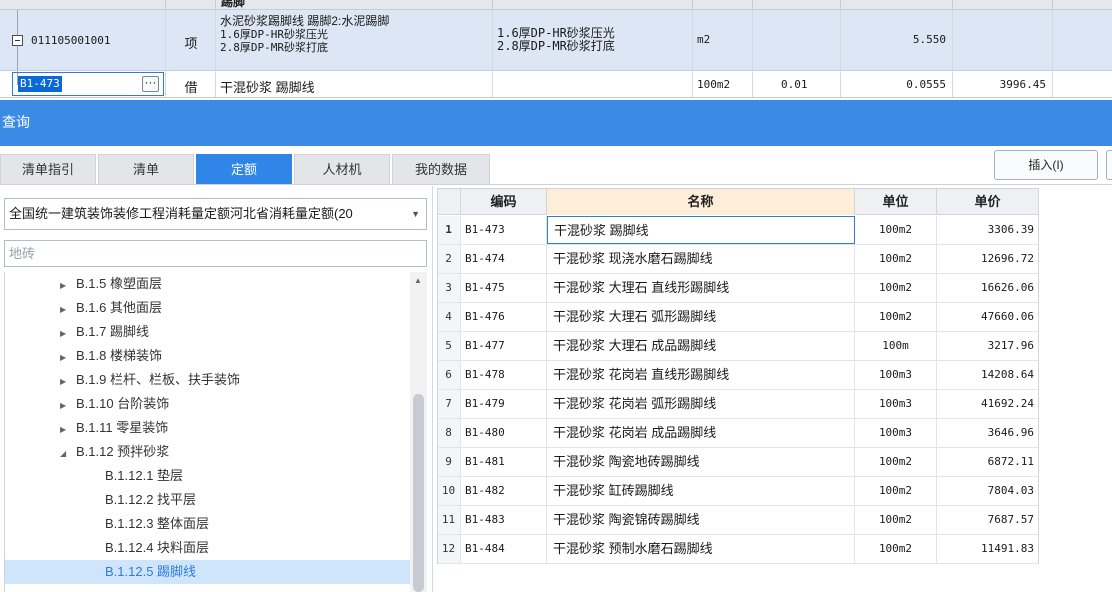 The image size is (1112, 592). Describe the element at coordinates (415, 214) in the screenshot. I see `chevron-down-icon: ▼` at that location.